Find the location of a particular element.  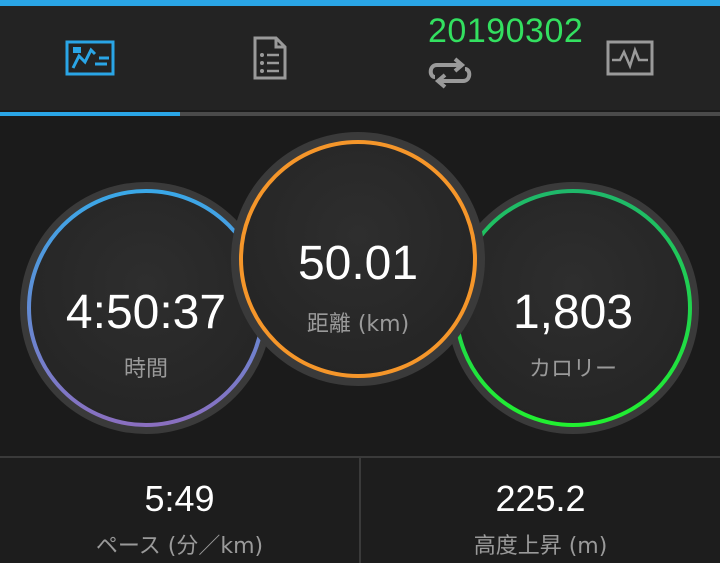

calories-stat: 1,803 カロリー is located at coordinates (573, 308).